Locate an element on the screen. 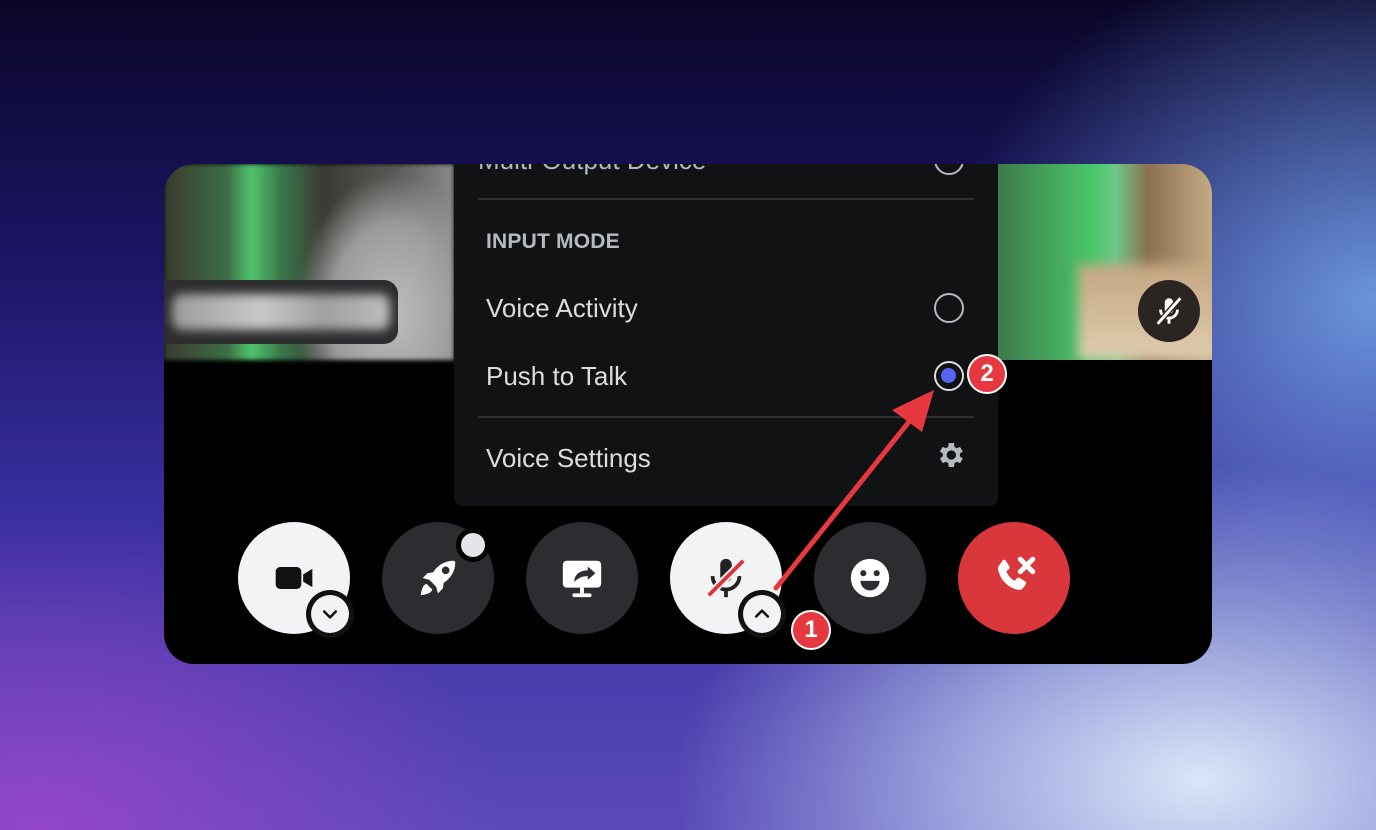  screen-share-icon is located at coordinates (582, 579).